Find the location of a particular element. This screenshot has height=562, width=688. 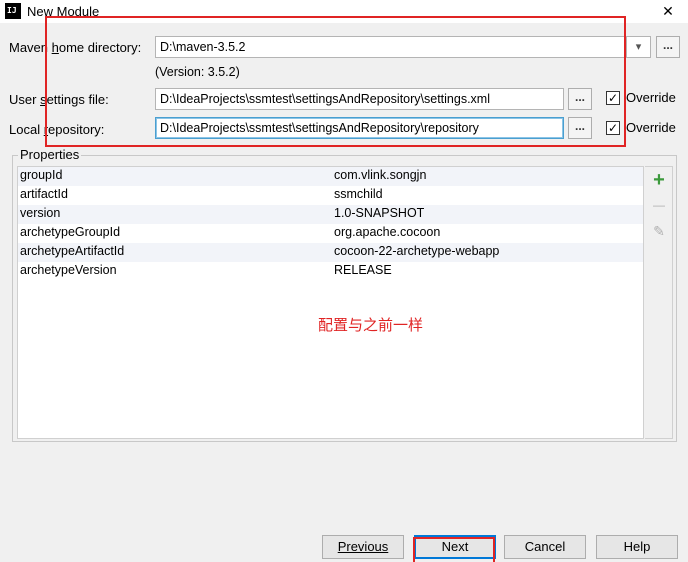

table-row: artifactId ssmchild is located at coordinates (330, 195).